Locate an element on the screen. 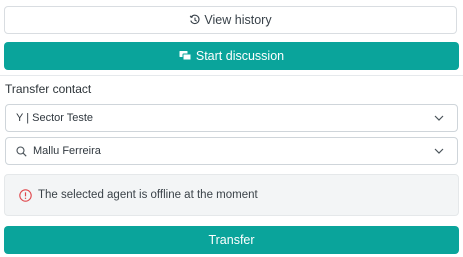 The height and width of the screenshot is (257, 463). chat-icon is located at coordinates (185, 56).